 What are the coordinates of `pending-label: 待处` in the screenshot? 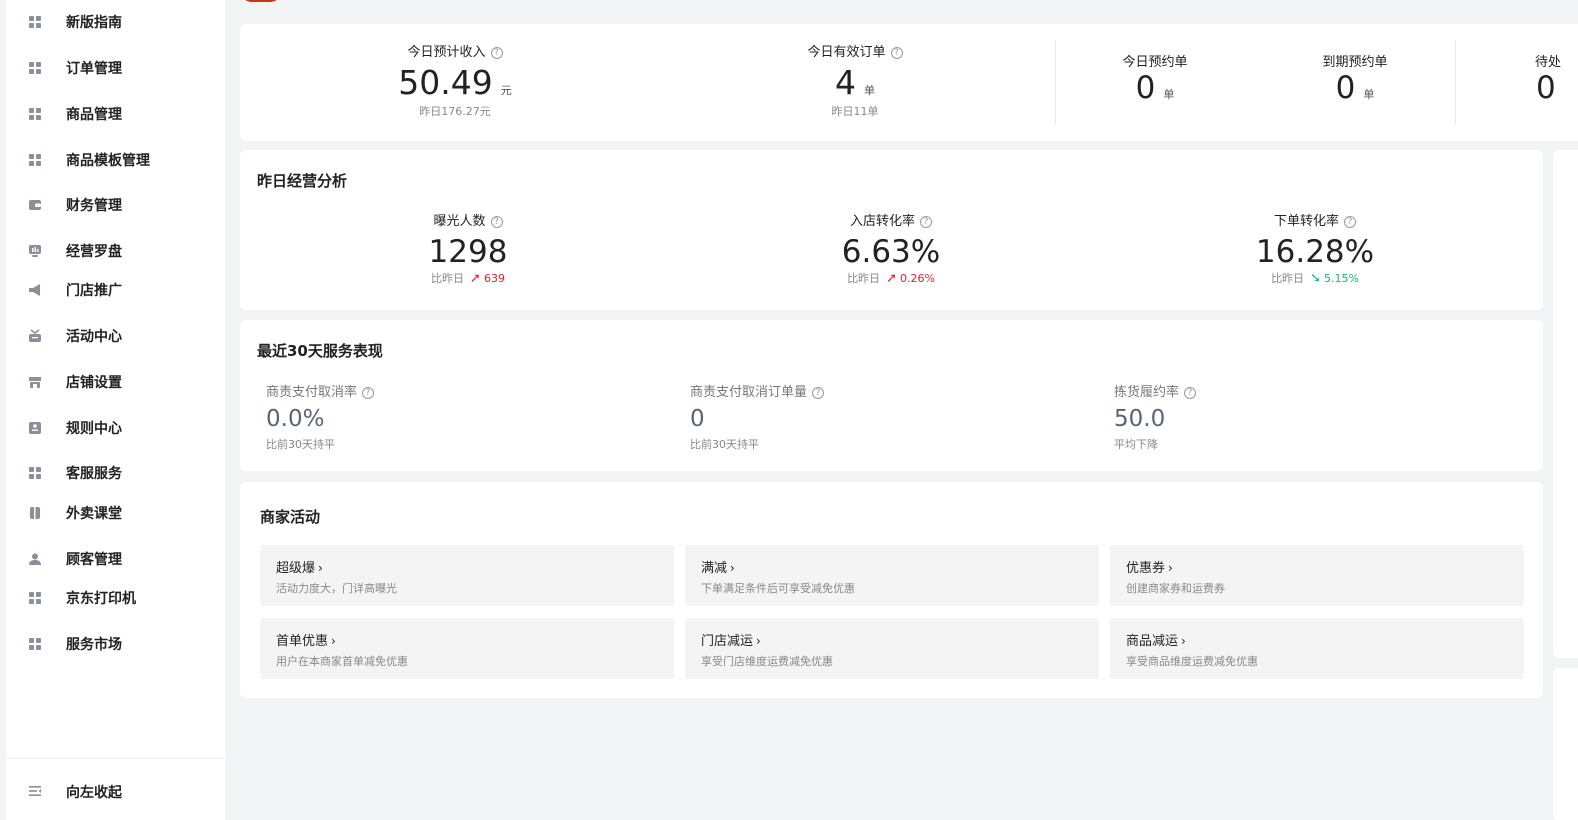 It's located at (1548, 62).